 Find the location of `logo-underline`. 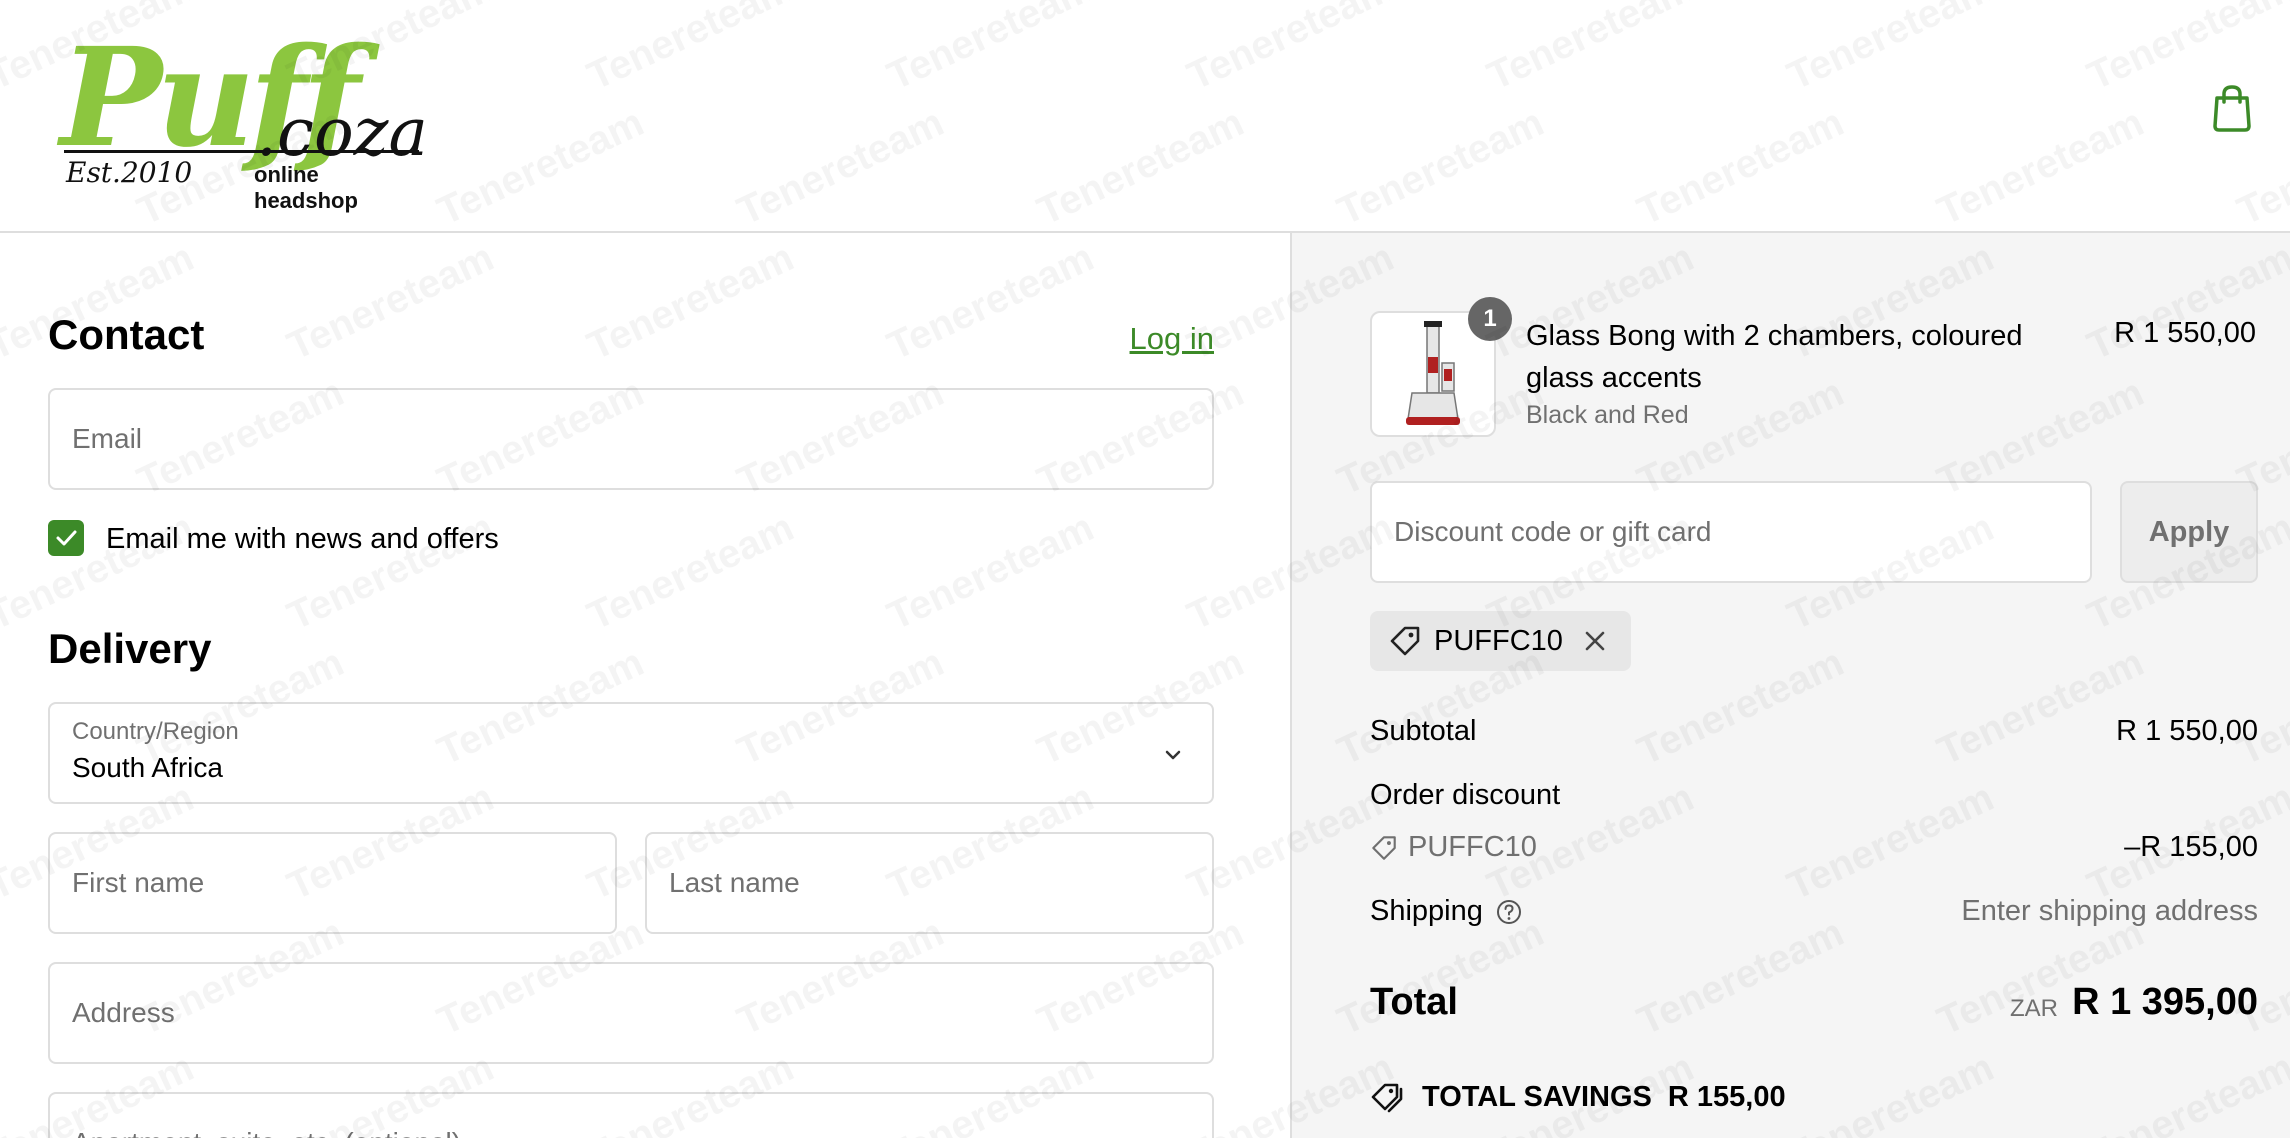

logo-underline is located at coordinates (241, 151).